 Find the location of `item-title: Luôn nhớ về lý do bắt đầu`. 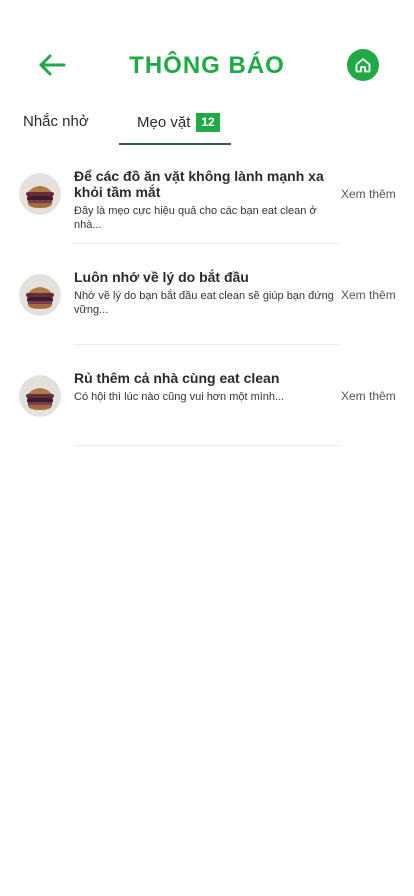

item-title: Luôn nhớ về lý do bắt đầu is located at coordinates (161, 277).